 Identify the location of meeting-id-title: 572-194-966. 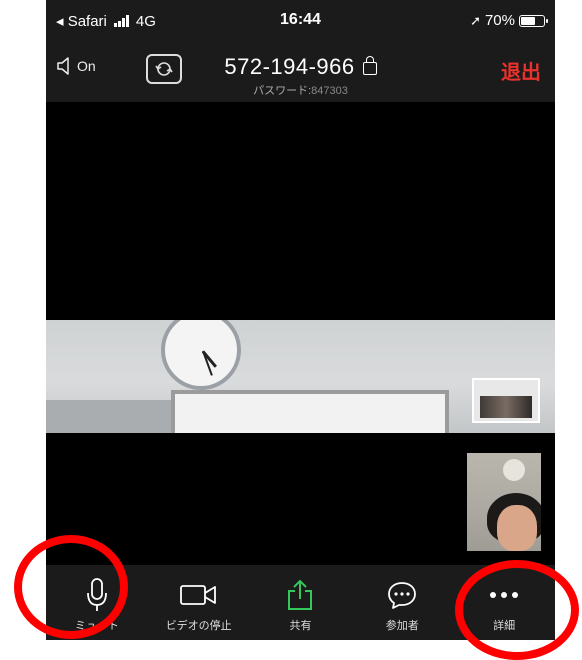
(300, 67).